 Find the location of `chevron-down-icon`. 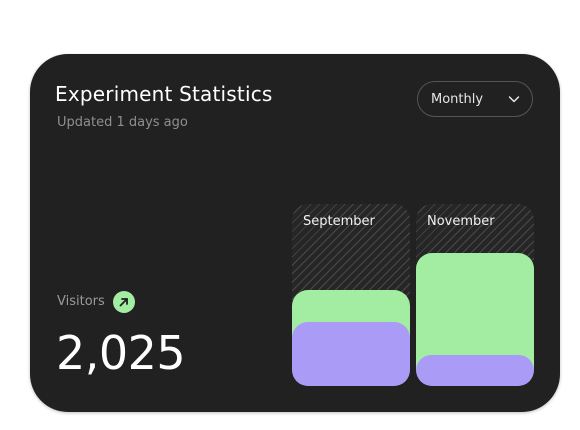

chevron-down-icon is located at coordinates (514, 99).